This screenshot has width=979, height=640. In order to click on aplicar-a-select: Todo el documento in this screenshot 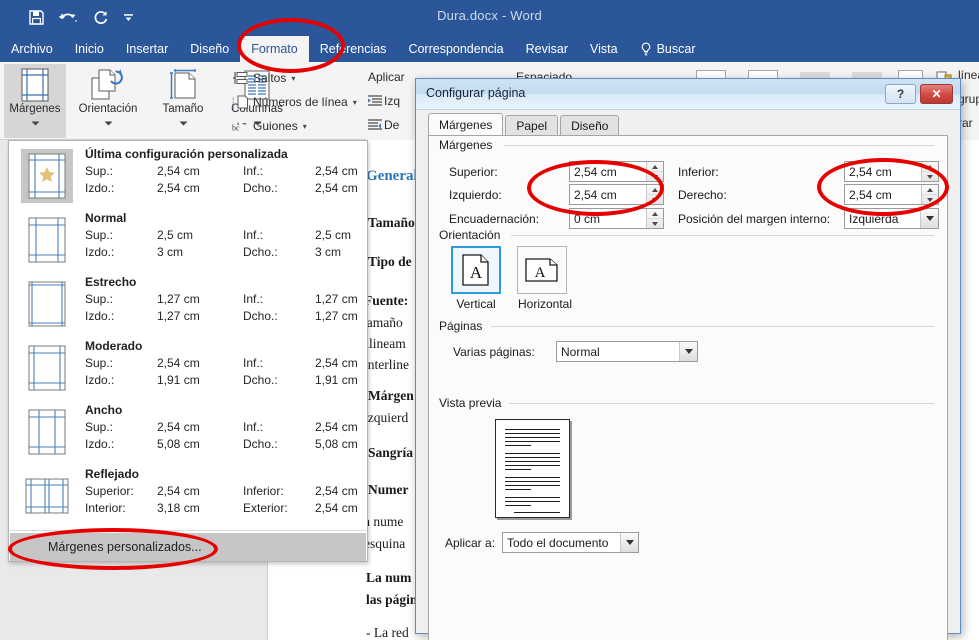, I will do `click(570, 542)`.